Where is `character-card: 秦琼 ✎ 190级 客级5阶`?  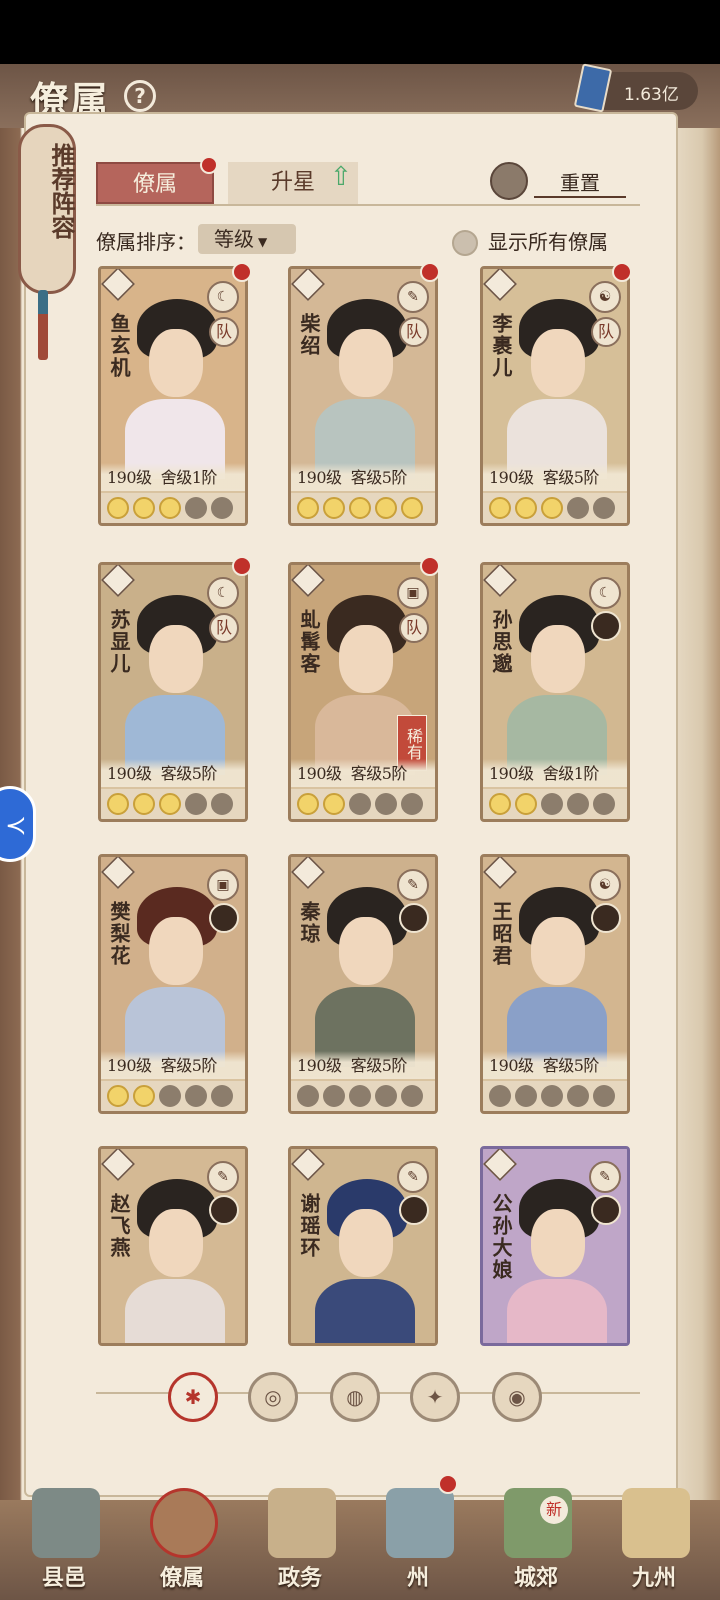
character-card: 秦琼 ✎ 190级 客级5阶 is located at coordinates (363, 984).